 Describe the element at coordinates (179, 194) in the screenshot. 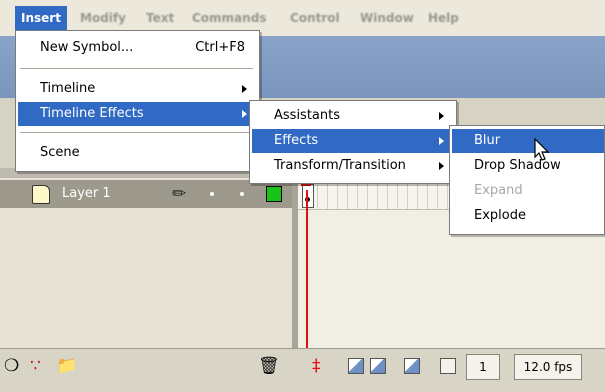

I see `pencil-icon: ✏` at that location.